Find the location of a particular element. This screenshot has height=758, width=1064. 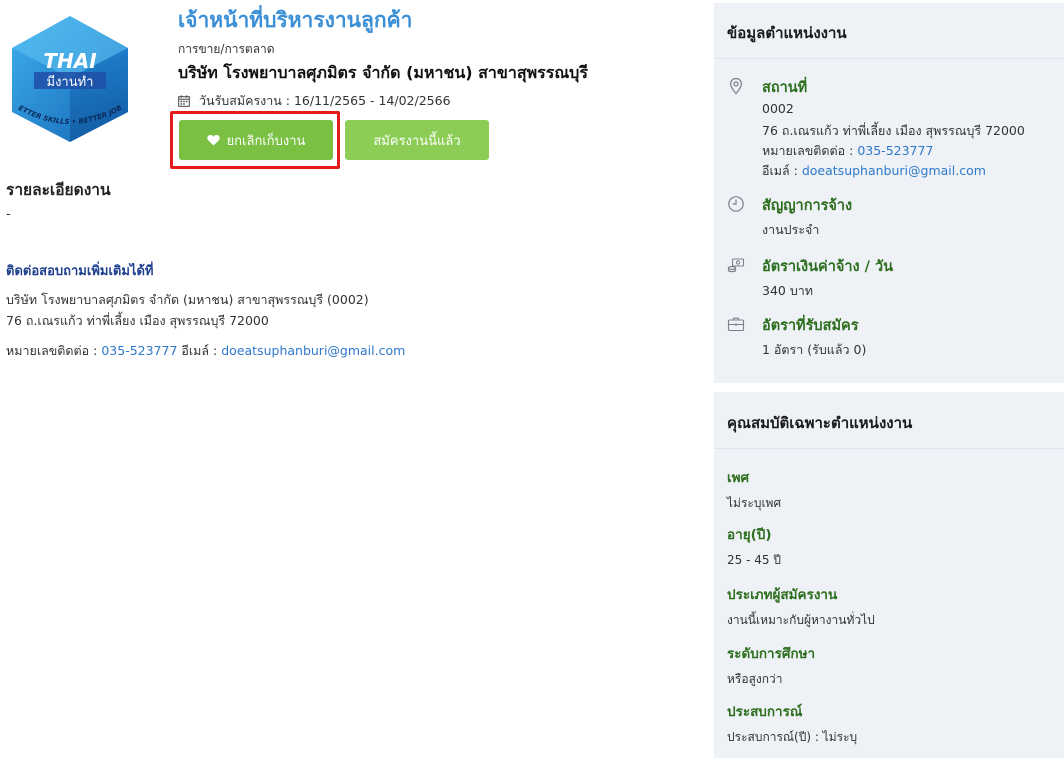

location-phone-label: หมายเลขติดต่อ : is located at coordinates (810, 150).